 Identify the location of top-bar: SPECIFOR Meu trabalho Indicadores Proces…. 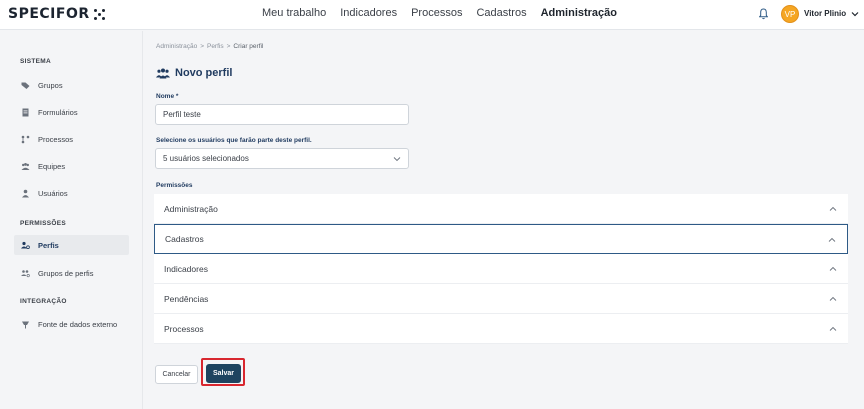
(432, 15).